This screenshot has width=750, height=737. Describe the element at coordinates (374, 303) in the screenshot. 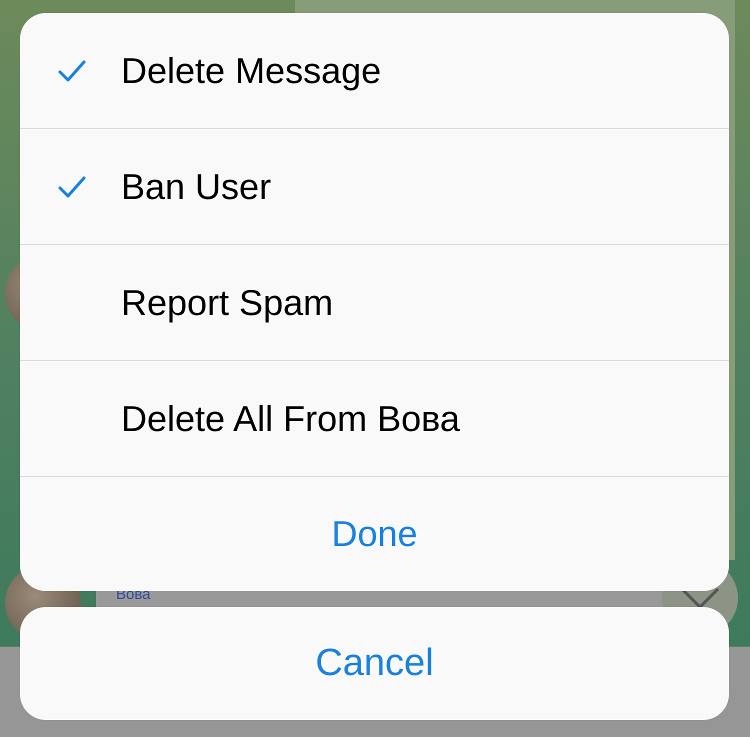

I see `sheet-option: Report Spam` at that location.